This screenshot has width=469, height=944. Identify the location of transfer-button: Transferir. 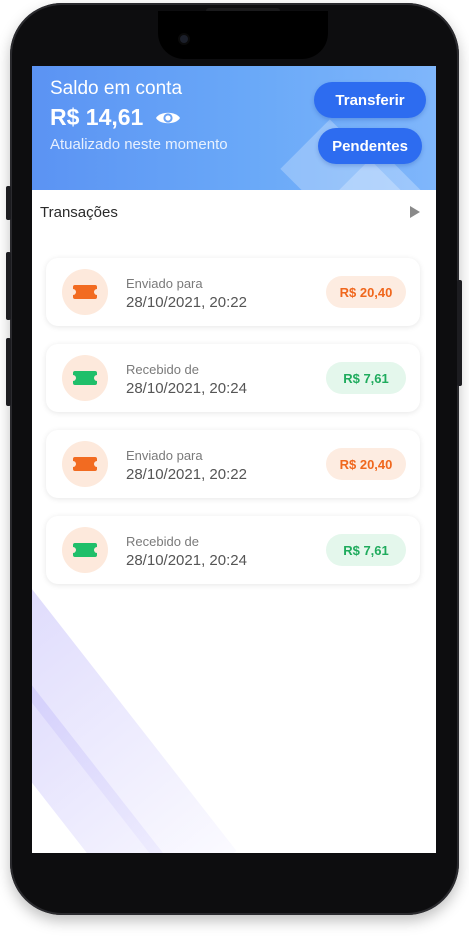
(370, 100).